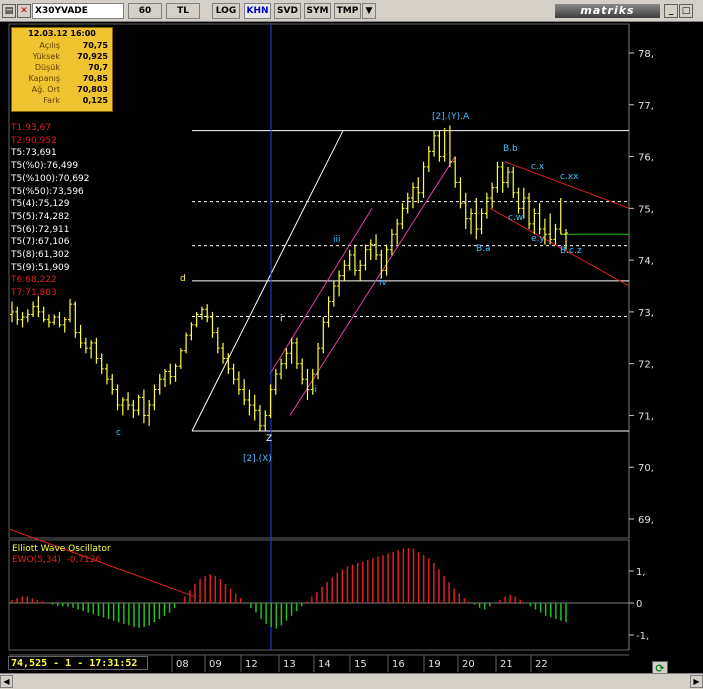  What do you see at coordinates (215, 664) in the screenshot?
I see `x-tick-label: 09` at bounding box center [215, 664].